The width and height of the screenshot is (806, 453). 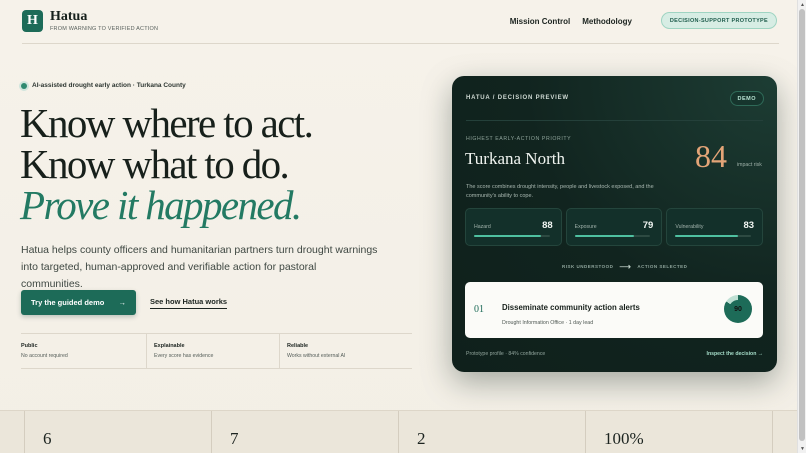 What do you see at coordinates (117, 432) in the screenshot?
I see `stat-value: 6` at bounding box center [117, 432].